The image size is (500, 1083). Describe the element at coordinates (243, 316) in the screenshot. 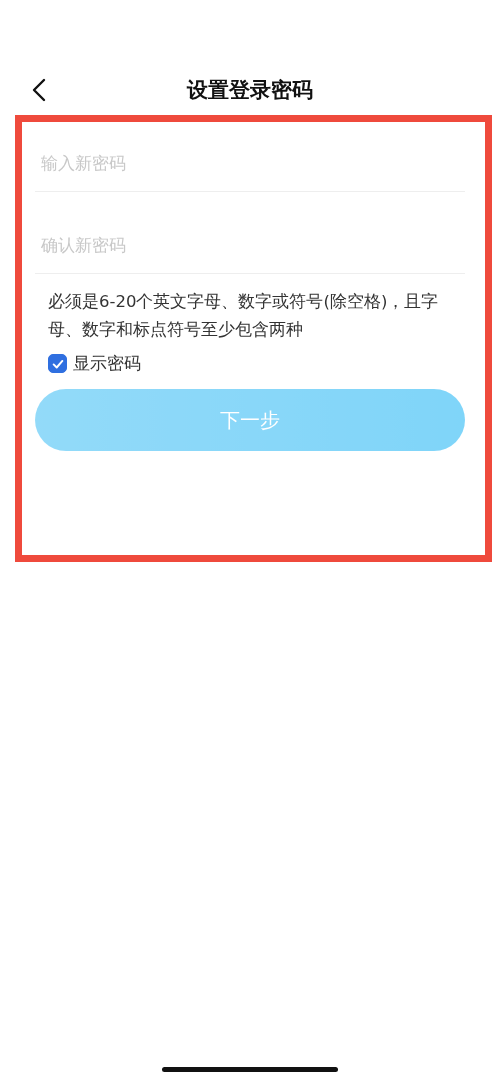

I see `password-hint: 必须是6-20个英文字母、数字或符号(除空格)，且字母、数字和标点符号至少包含两种` at that location.